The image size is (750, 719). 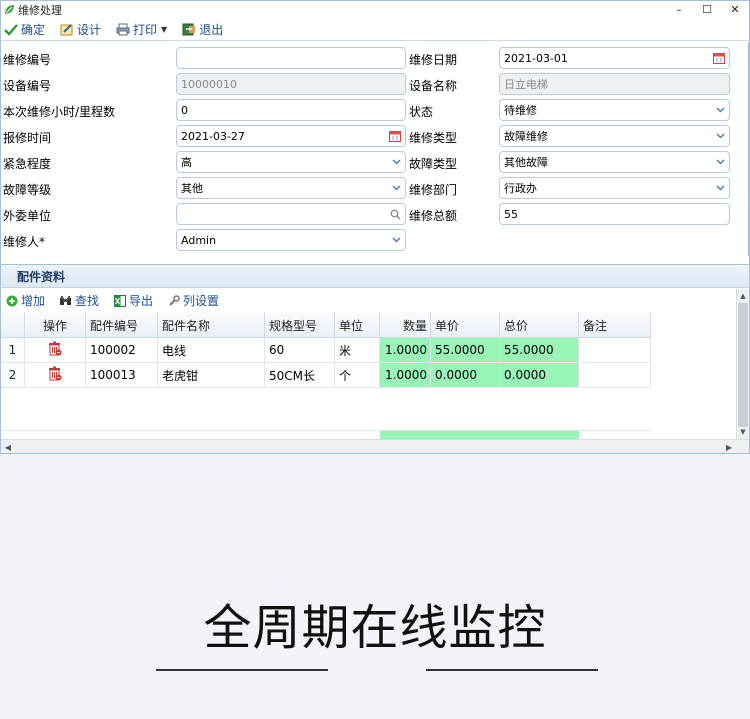 What do you see at coordinates (27, 164) in the screenshot?
I see `urgency-label: 紧急程度` at bounding box center [27, 164].